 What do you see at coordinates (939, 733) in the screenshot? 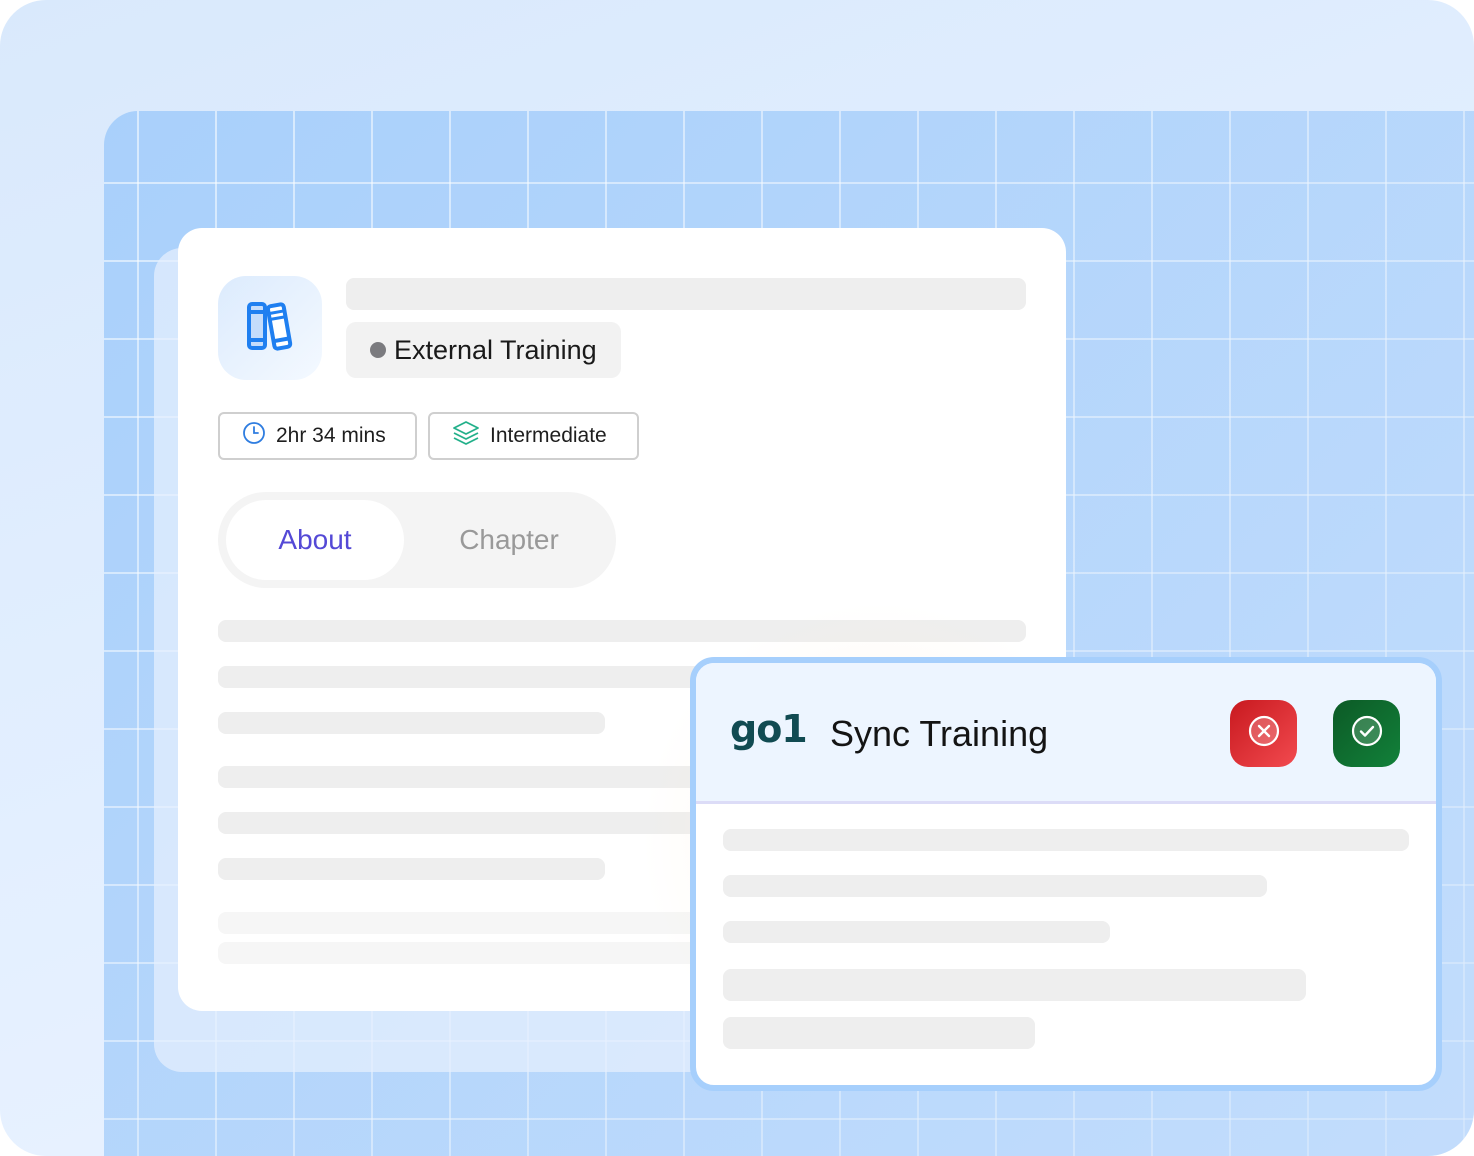
I see `sync-panel-title: Sync Training` at bounding box center [939, 733].